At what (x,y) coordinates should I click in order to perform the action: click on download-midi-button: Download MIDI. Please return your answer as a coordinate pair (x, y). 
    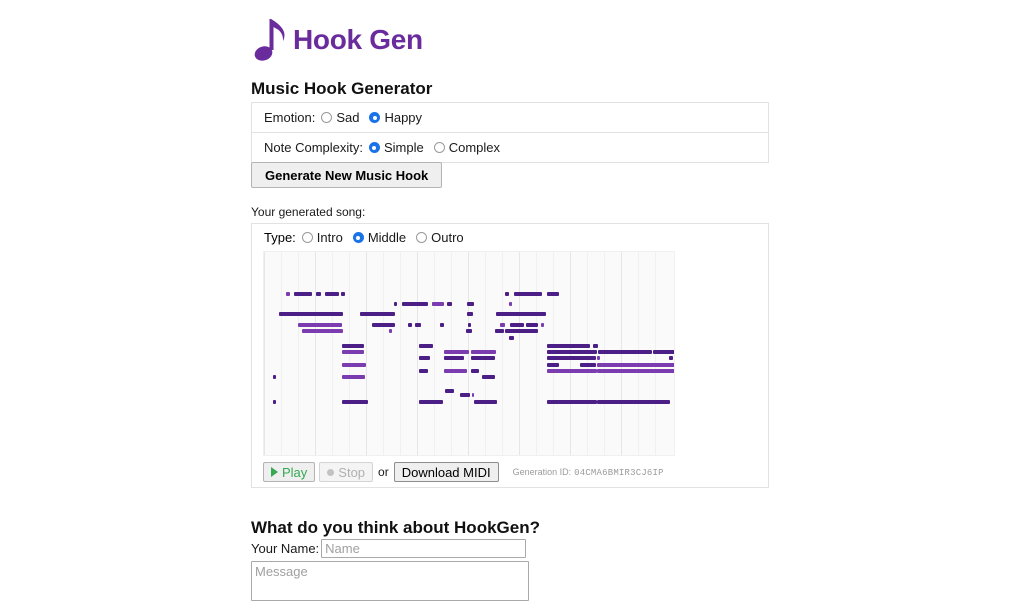
    Looking at the image, I should click on (446, 472).